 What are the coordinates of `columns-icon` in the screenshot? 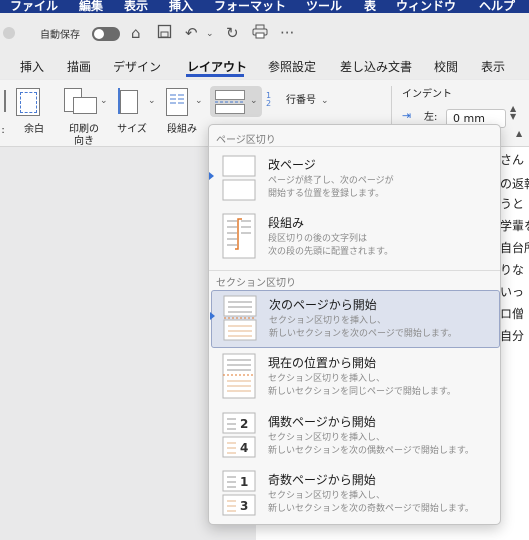 It's located at (177, 102).